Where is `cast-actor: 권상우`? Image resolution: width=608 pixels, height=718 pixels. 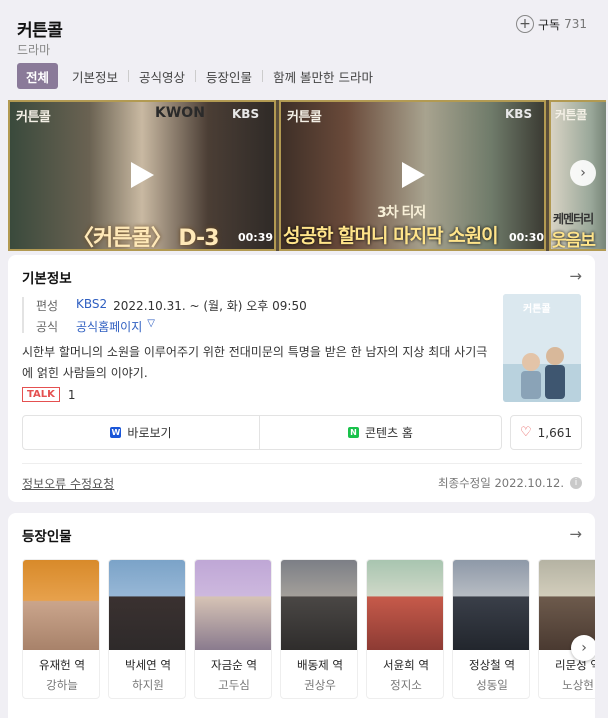
cast-actor: 권상우 is located at coordinates (320, 685).